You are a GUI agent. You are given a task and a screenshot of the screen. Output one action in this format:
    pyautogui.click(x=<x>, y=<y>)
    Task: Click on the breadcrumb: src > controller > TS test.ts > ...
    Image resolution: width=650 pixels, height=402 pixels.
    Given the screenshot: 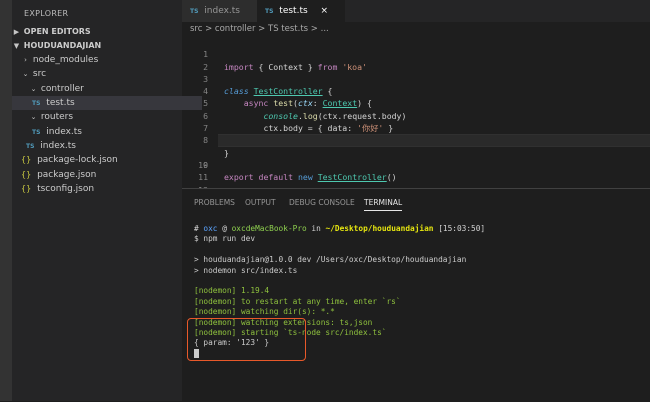 What is the action you would take?
    pyautogui.click(x=259, y=29)
    